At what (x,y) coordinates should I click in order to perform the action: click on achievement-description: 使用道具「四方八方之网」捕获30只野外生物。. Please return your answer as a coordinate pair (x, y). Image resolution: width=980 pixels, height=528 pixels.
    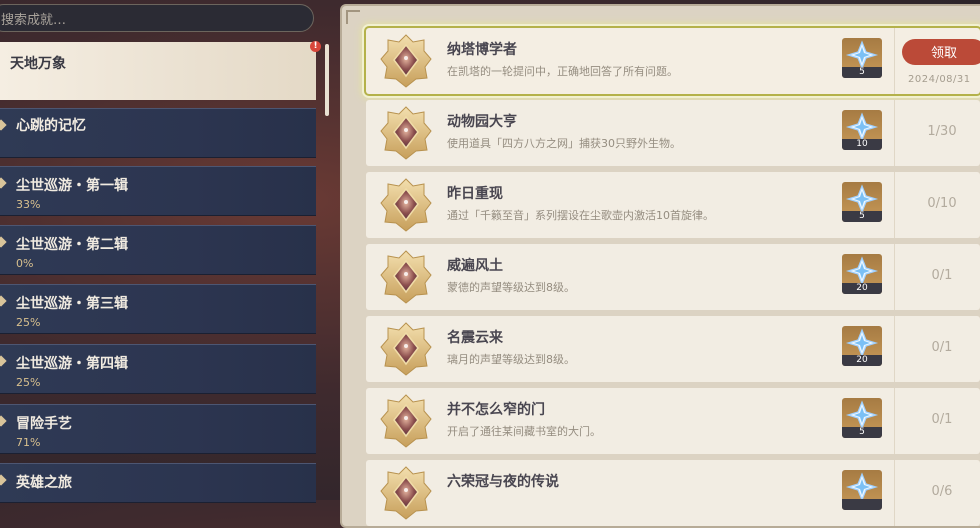
    Looking at the image, I should click on (564, 143).